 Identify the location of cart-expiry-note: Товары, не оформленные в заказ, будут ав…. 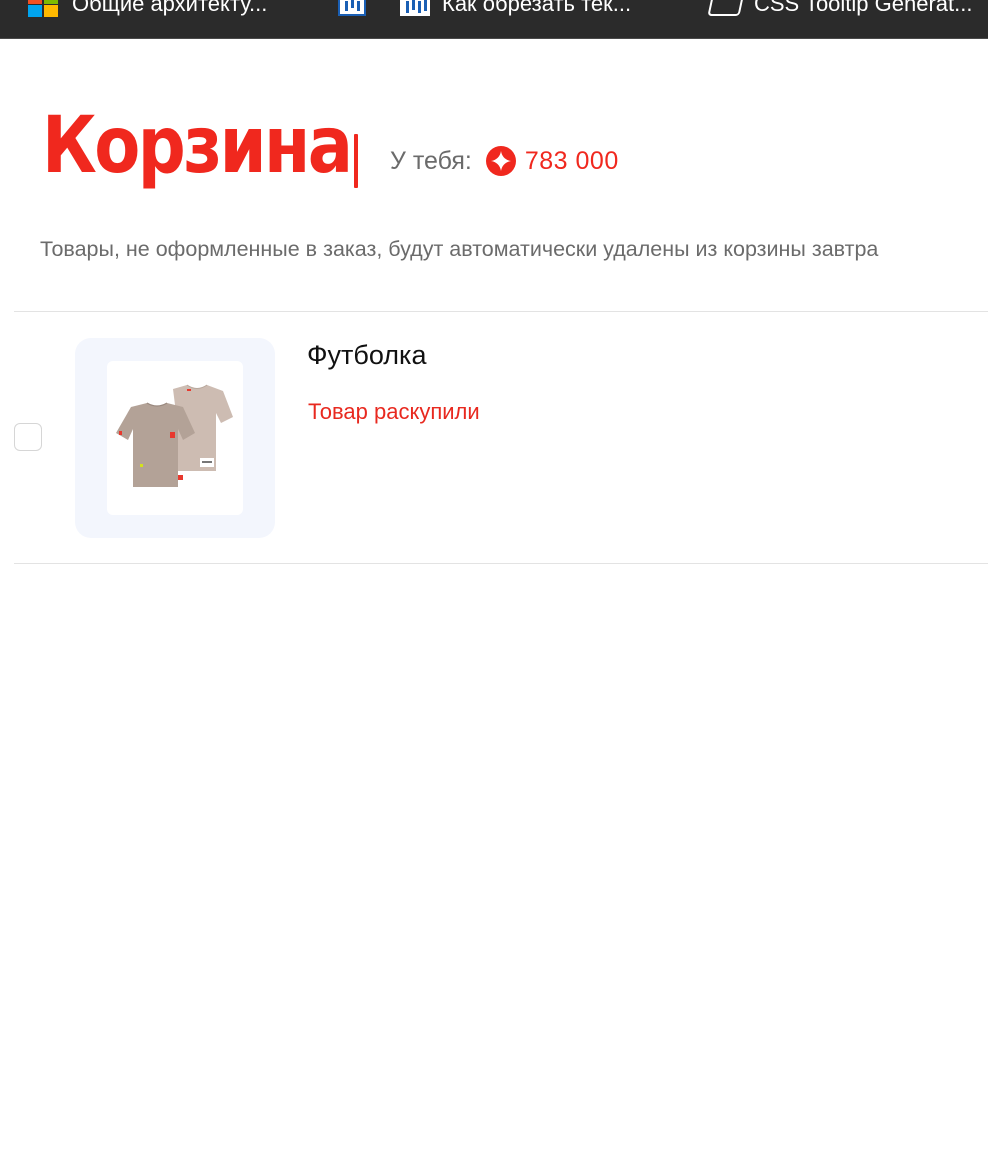
(459, 249).